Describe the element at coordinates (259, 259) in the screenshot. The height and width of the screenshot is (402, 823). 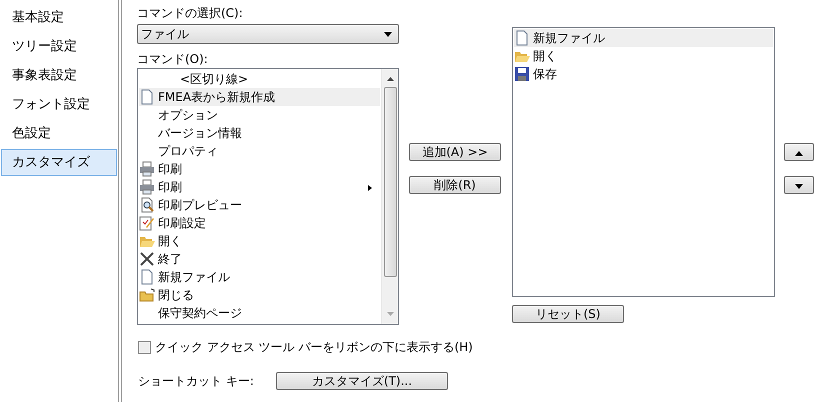
I see `list-item: 終了` at that location.